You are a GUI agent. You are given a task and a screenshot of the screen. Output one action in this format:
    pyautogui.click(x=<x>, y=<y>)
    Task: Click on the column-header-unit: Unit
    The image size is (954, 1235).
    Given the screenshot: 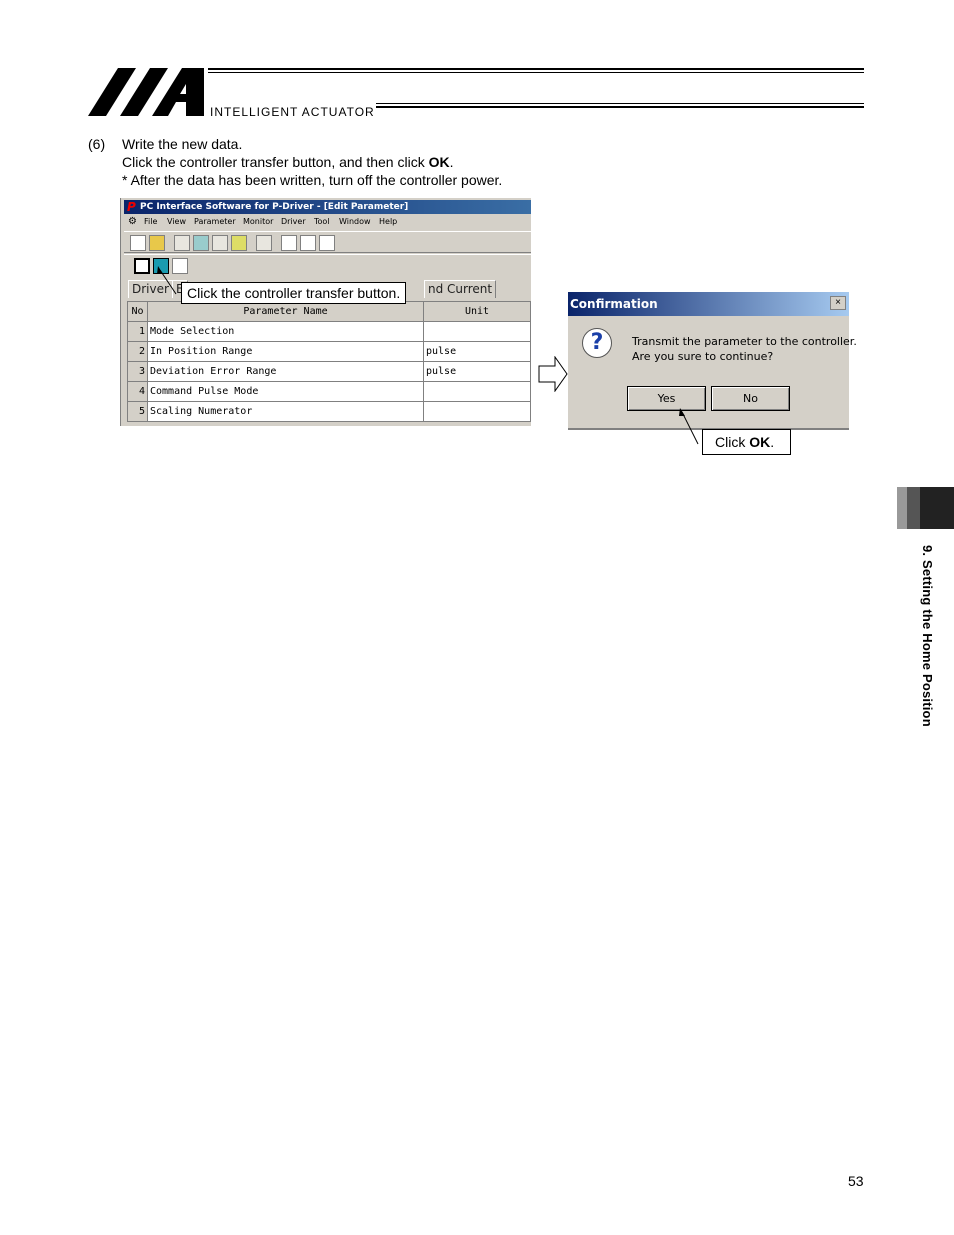 What is the action you would take?
    pyautogui.click(x=477, y=311)
    